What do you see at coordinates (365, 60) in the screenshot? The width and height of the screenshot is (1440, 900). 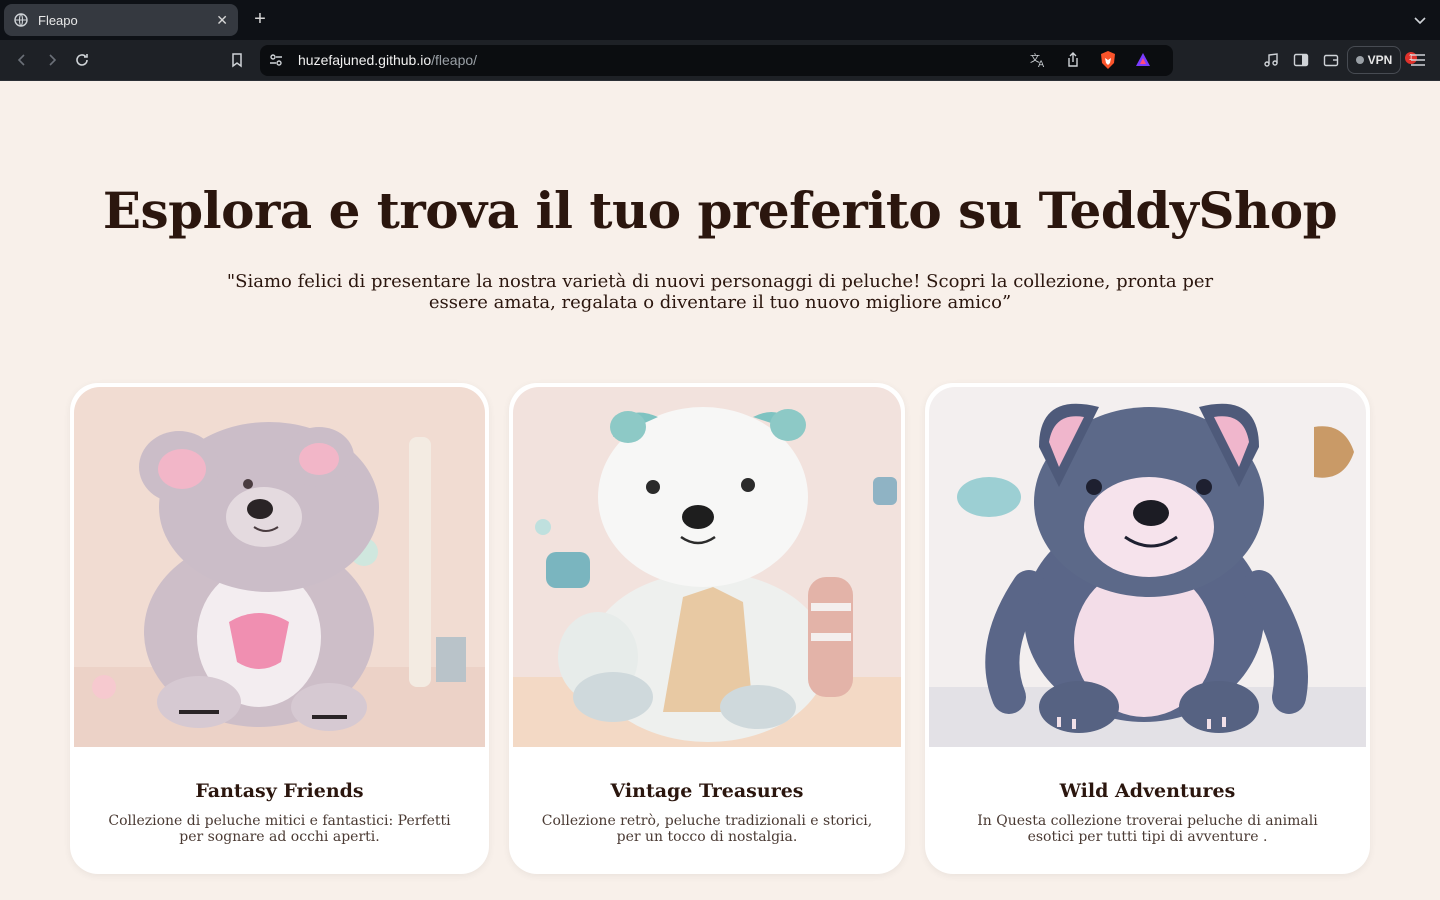 I see `url-host: huzefajuned.github.io` at bounding box center [365, 60].